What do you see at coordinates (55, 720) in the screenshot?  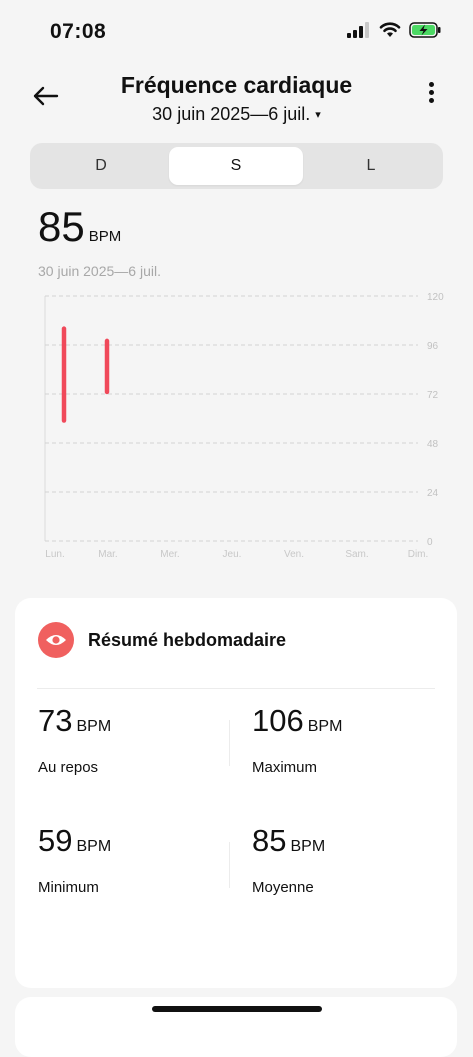 I see `stat-number: 73` at bounding box center [55, 720].